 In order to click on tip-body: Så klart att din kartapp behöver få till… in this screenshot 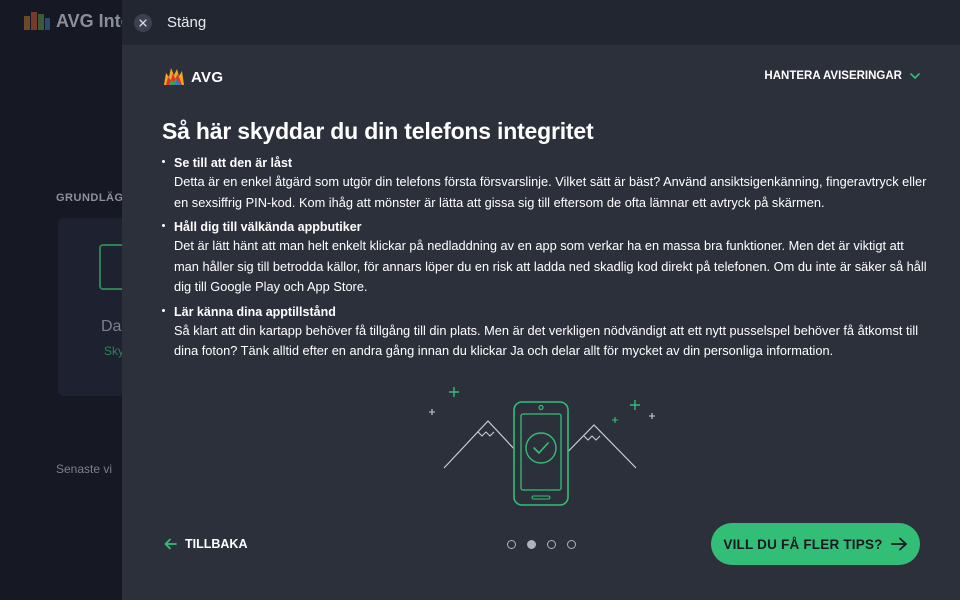, I will do `click(546, 340)`.